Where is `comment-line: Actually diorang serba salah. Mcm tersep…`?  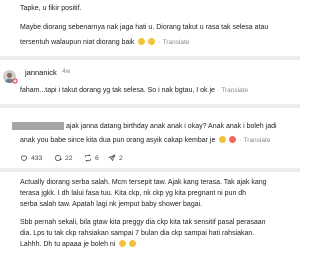 comment-line: Actually diorang serba salah. Mcm tersep… is located at coordinates (143, 182).